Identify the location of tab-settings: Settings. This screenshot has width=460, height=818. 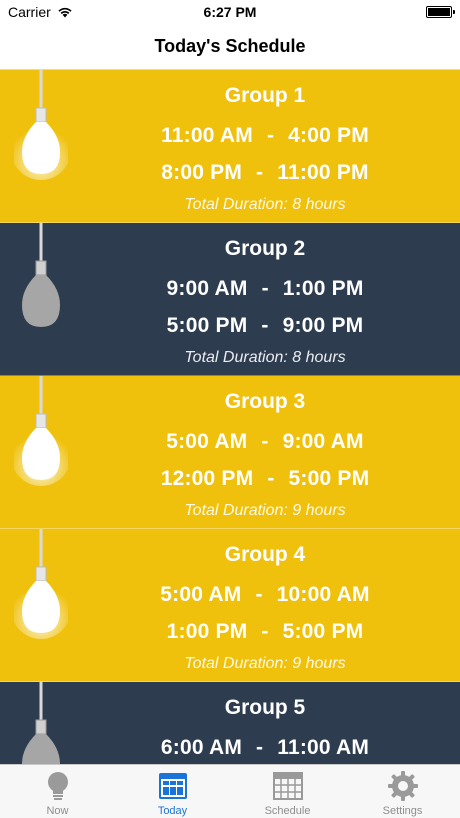
(402, 791).